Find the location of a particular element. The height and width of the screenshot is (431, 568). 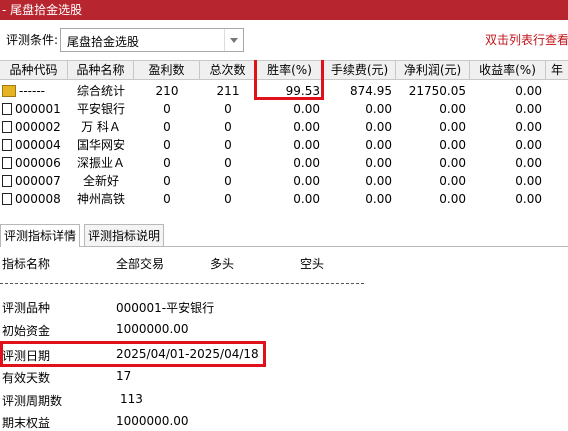

condition-select-value: 尾盘拾金选股 is located at coordinates (103, 42).